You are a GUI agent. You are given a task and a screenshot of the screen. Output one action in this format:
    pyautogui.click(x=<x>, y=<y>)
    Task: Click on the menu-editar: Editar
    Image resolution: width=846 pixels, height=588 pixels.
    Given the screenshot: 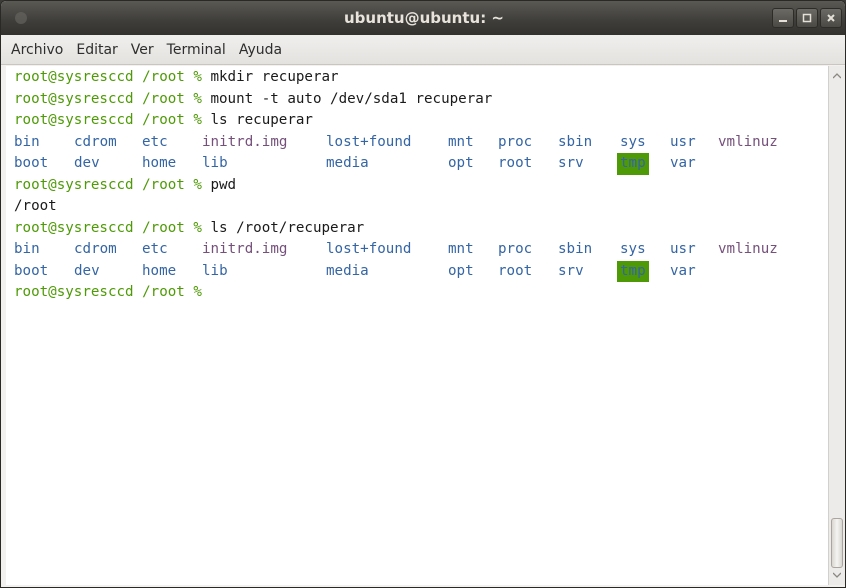 What is the action you would take?
    pyautogui.click(x=96, y=50)
    